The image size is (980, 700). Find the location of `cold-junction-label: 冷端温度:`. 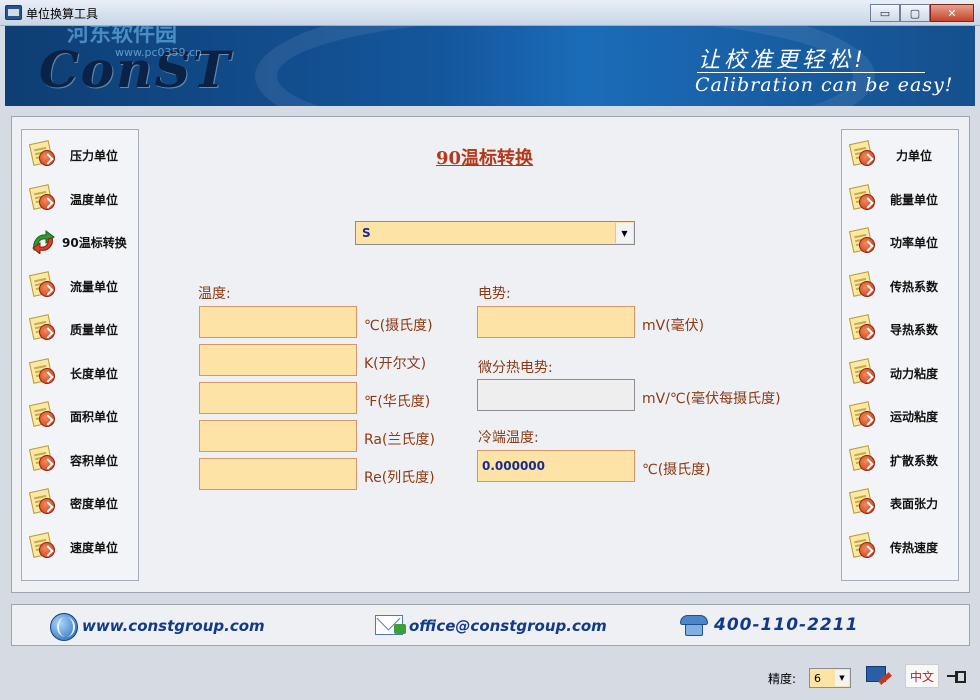

cold-junction-label: 冷端温度: is located at coordinates (508, 438).